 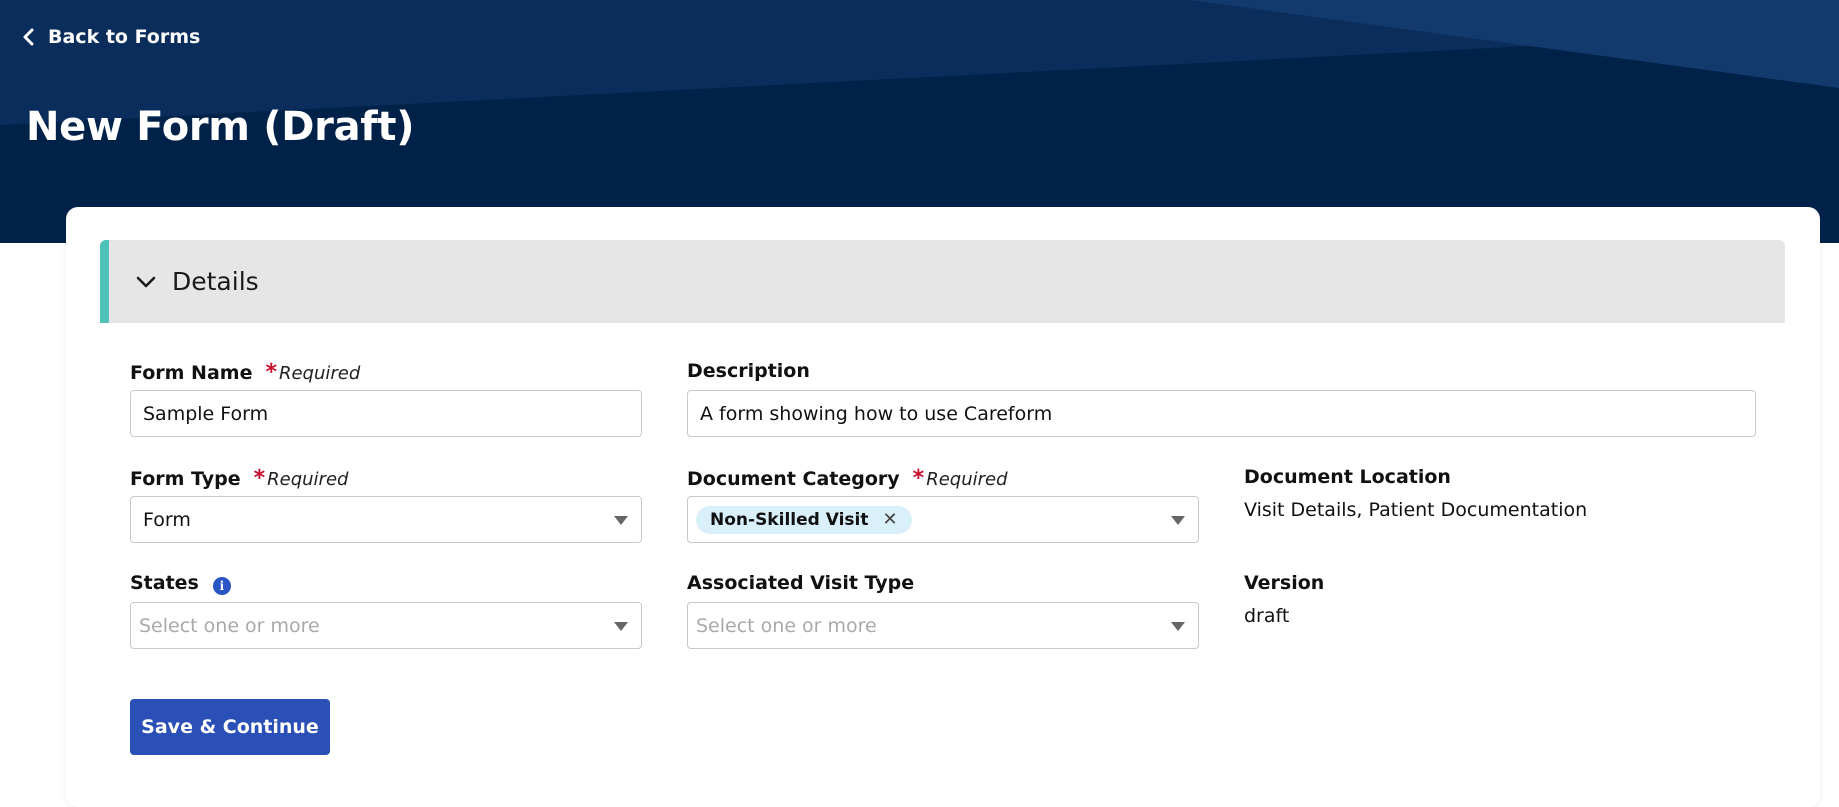 I want to click on associated-visit-type-label-text: Associated Visit Type, so click(x=801, y=583).